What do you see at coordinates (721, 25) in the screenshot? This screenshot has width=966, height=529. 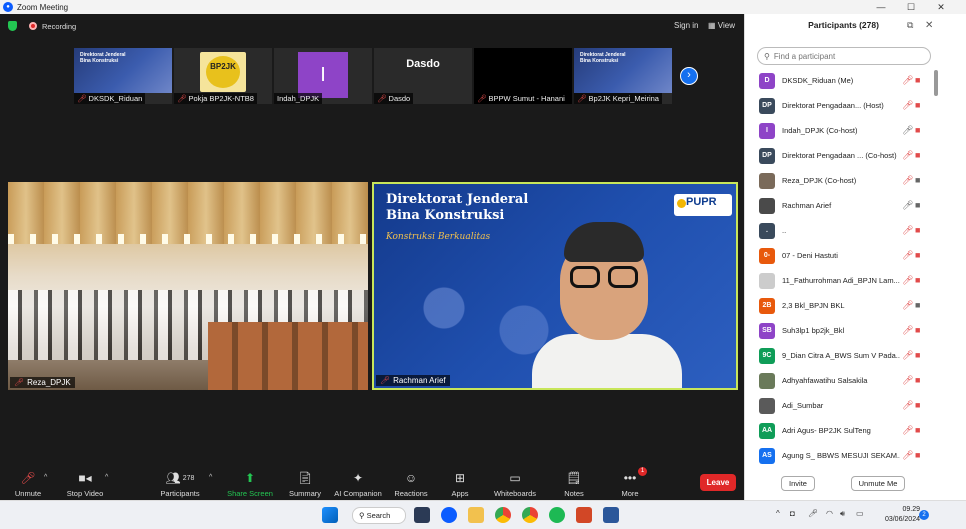 I see `view-button: ▦ View` at bounding box center [721, 25].